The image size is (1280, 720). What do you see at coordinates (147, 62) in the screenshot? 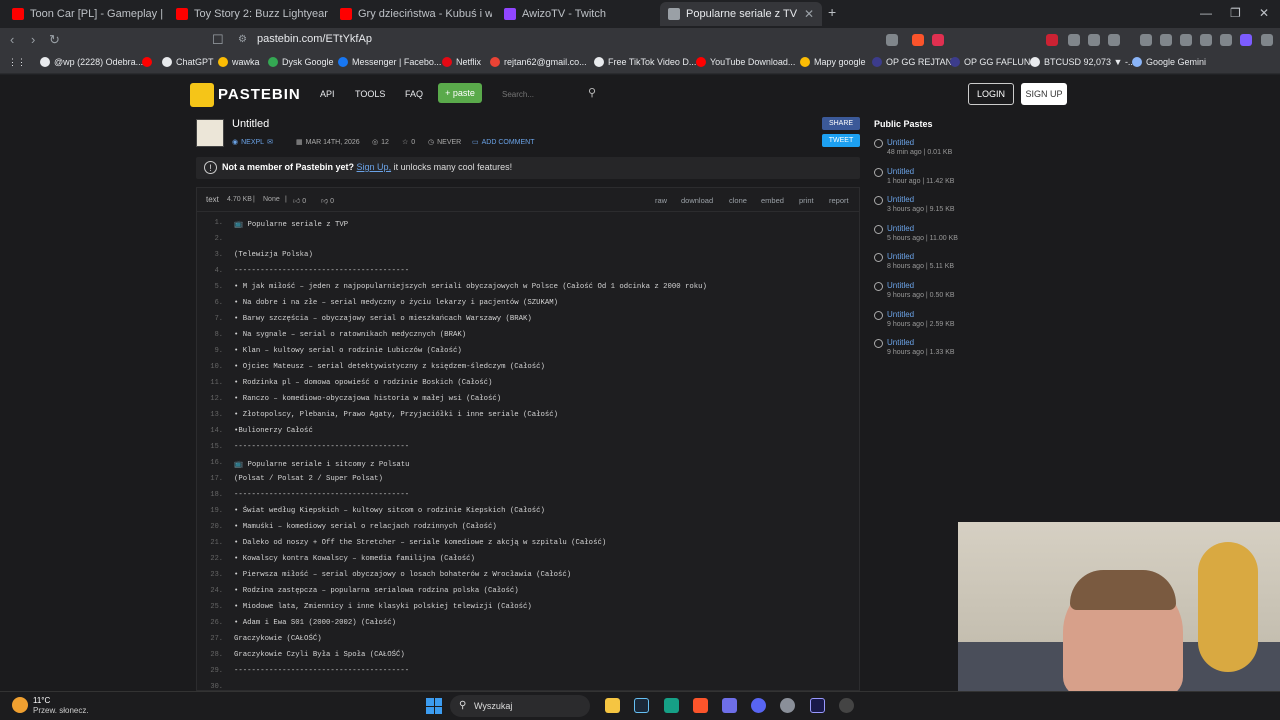
I see `bookmark-youtube` at bounding box center [147, 62].